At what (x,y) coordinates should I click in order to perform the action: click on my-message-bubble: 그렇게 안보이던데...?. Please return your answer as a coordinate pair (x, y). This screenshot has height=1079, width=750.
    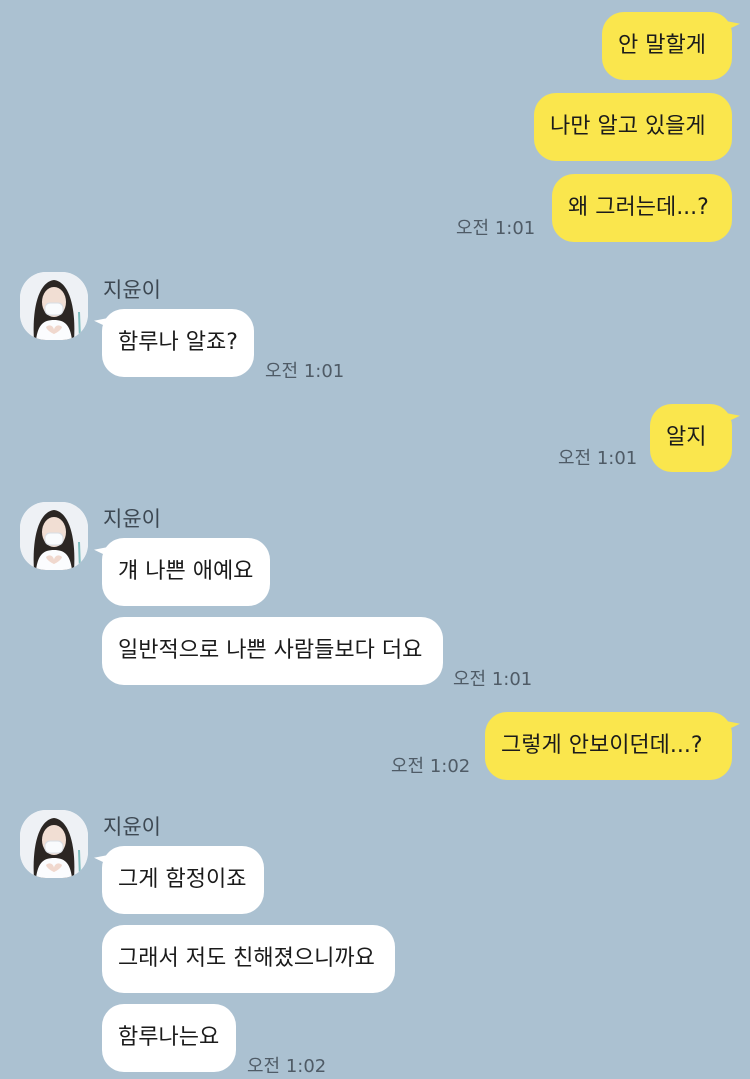
    Looking at the image, I should click on (608, 746).